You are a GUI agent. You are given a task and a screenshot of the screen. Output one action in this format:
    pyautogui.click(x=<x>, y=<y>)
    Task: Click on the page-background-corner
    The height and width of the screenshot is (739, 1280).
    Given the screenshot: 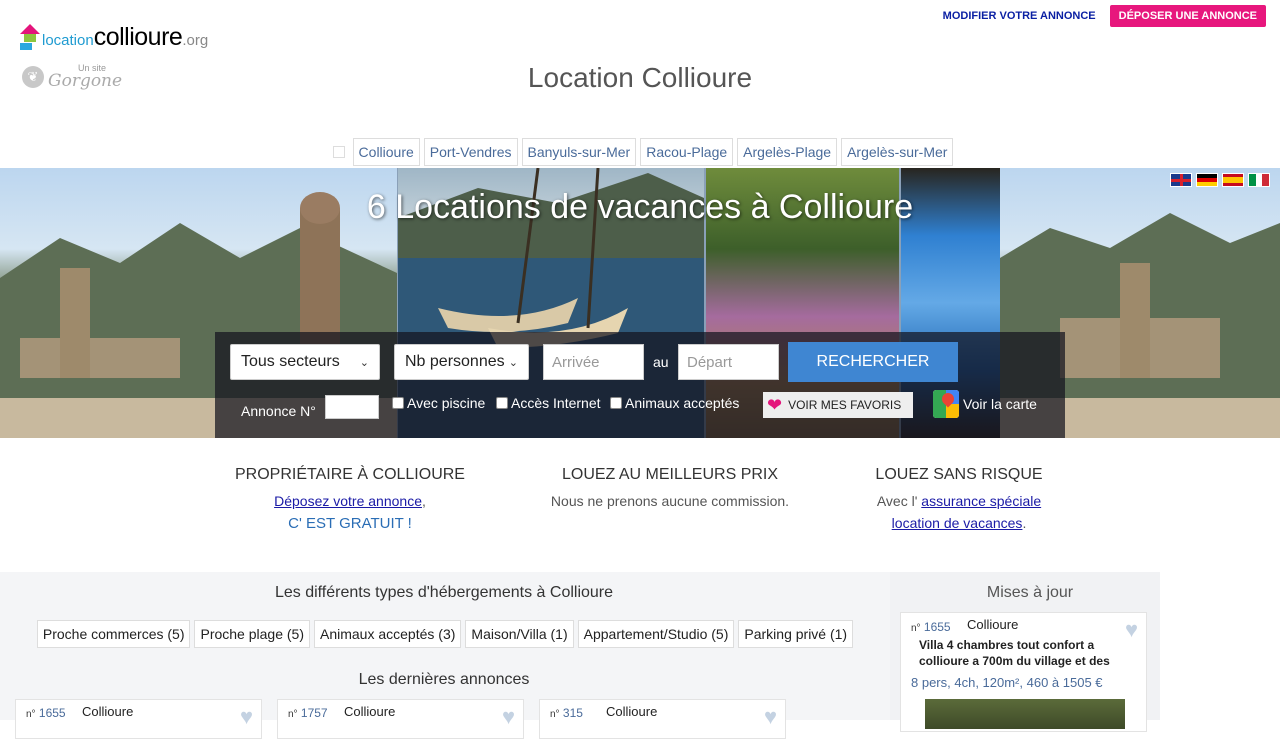 What is the action you would take?
    pyautogui.click(x=1220, y=643)
    